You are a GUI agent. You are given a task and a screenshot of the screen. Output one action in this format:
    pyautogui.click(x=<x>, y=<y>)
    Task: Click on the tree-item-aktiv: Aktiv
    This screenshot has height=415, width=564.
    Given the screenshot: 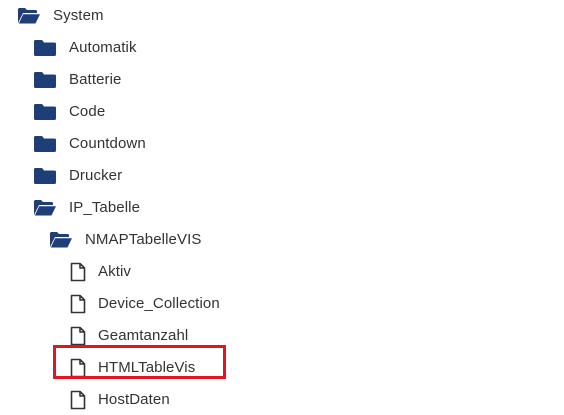 What is the action you would take?
    pyautogui.click(x=100, y=272)
    